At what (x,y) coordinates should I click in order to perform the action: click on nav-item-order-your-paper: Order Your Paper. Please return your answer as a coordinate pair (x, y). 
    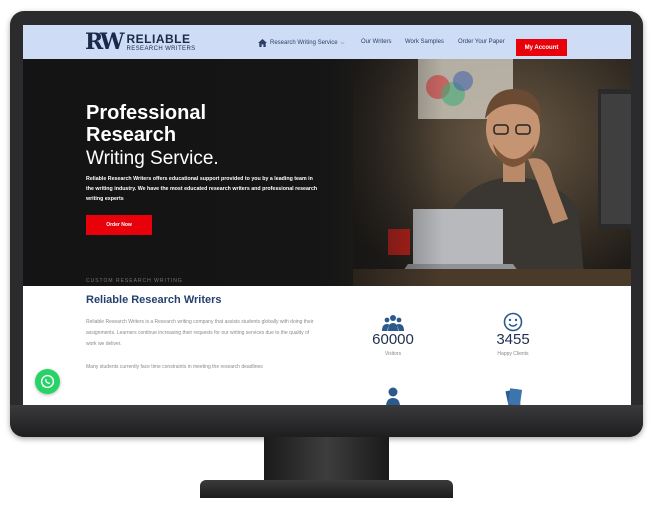
    Looking at the image, I should click on (481, 42).